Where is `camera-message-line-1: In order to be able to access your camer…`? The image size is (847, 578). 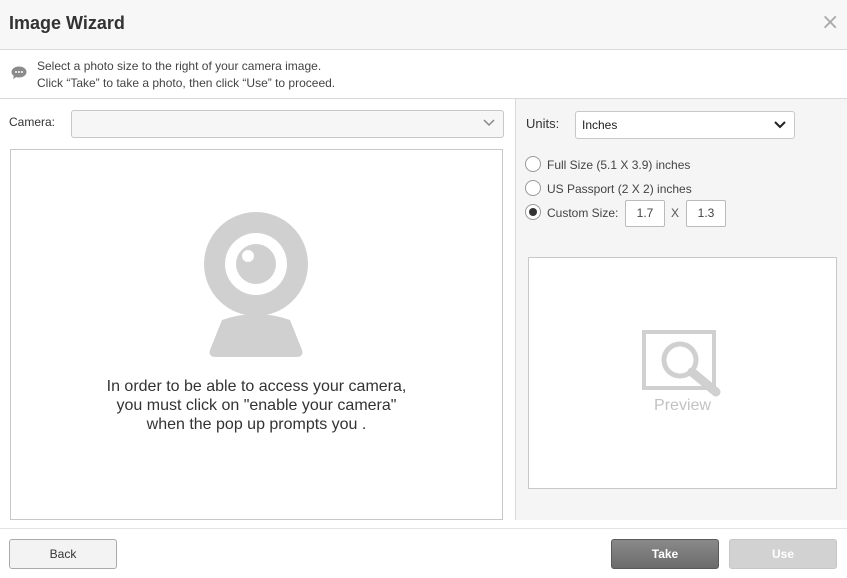
camera-message-line-1: In order to be able to access your camer… is located at coordinates (256, 386).